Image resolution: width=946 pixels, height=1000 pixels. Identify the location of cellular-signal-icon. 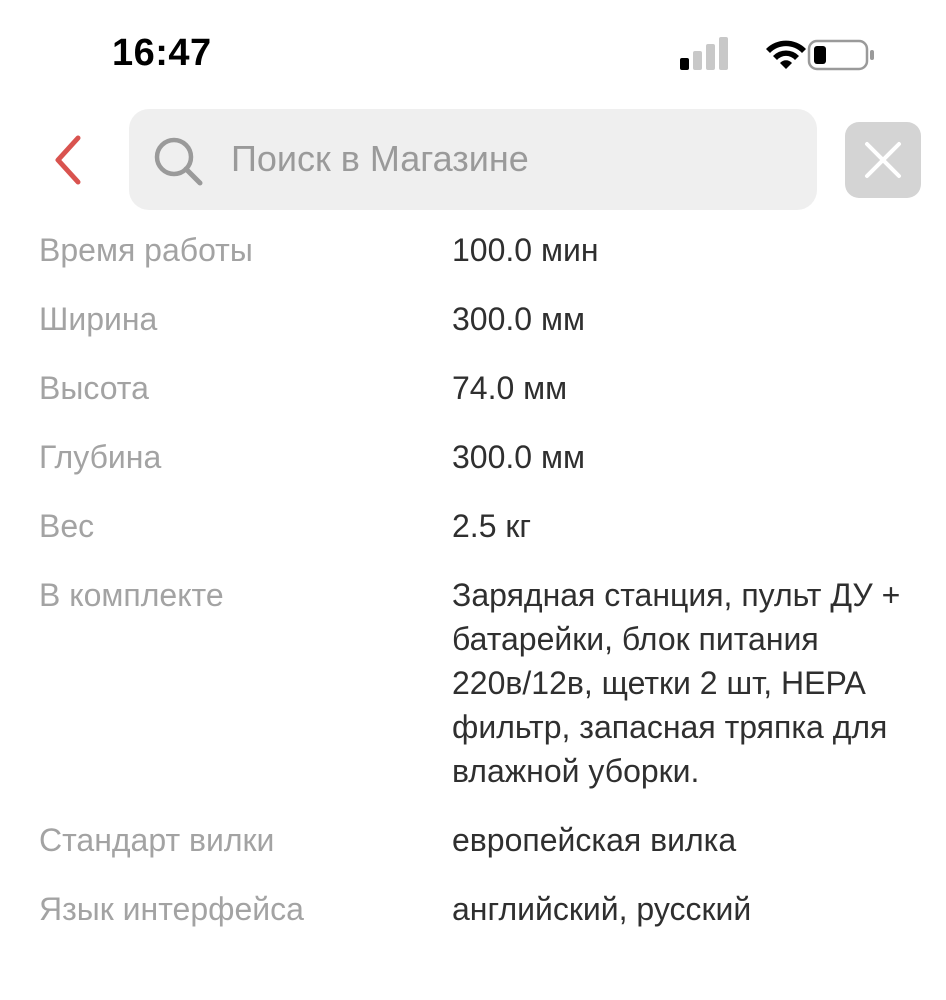
(704, 53).